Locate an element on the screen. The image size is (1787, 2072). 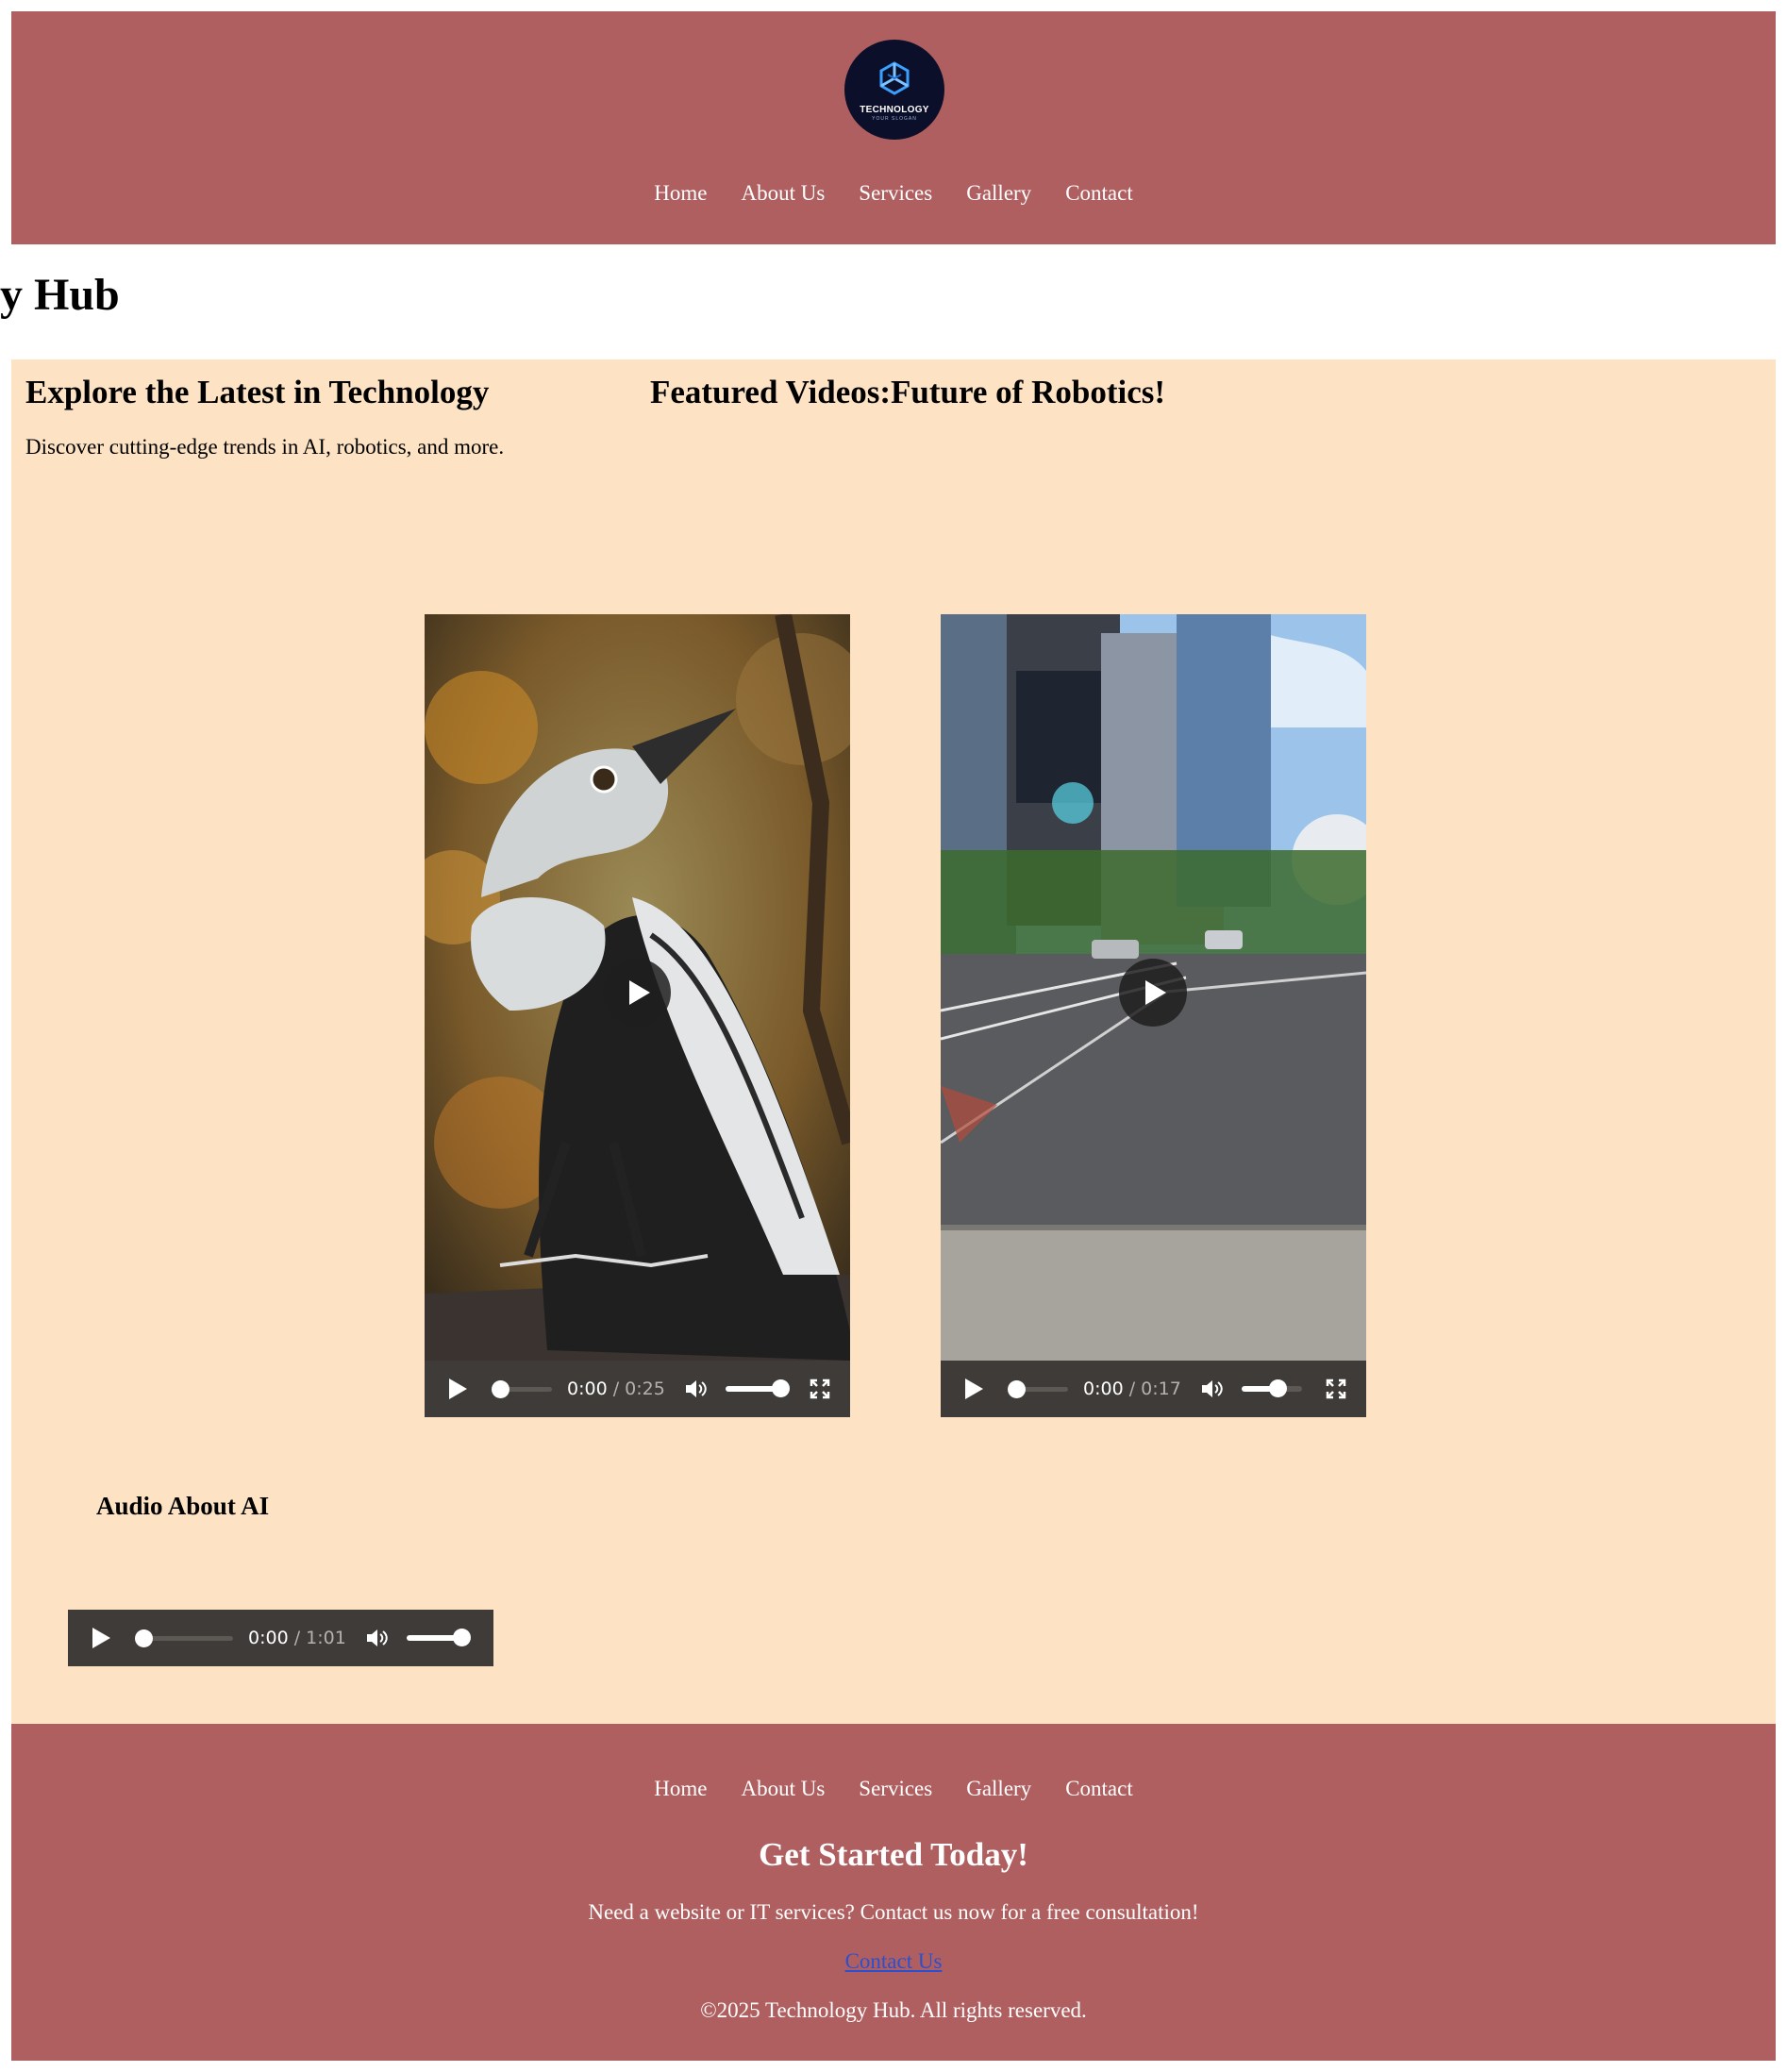
nav-services: Services is located at coordinates (895, 193).